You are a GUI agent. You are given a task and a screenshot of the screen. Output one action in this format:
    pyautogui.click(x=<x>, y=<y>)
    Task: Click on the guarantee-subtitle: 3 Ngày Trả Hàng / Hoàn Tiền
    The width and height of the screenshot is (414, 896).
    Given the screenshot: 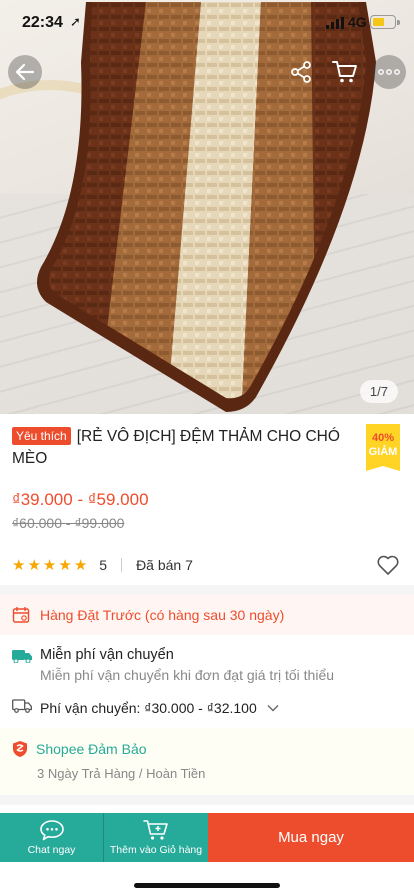 What is the action you would take?
    pyautogui.click(x=121, y=773)
    